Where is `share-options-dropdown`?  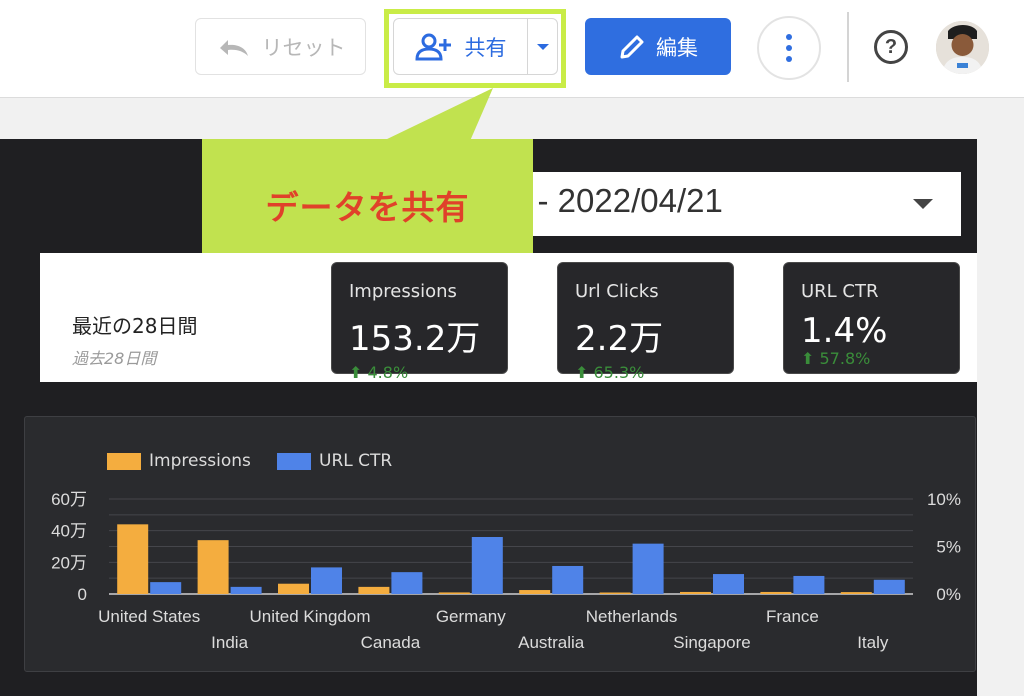 share-options-dropdown is located at coordinates (542, 46).